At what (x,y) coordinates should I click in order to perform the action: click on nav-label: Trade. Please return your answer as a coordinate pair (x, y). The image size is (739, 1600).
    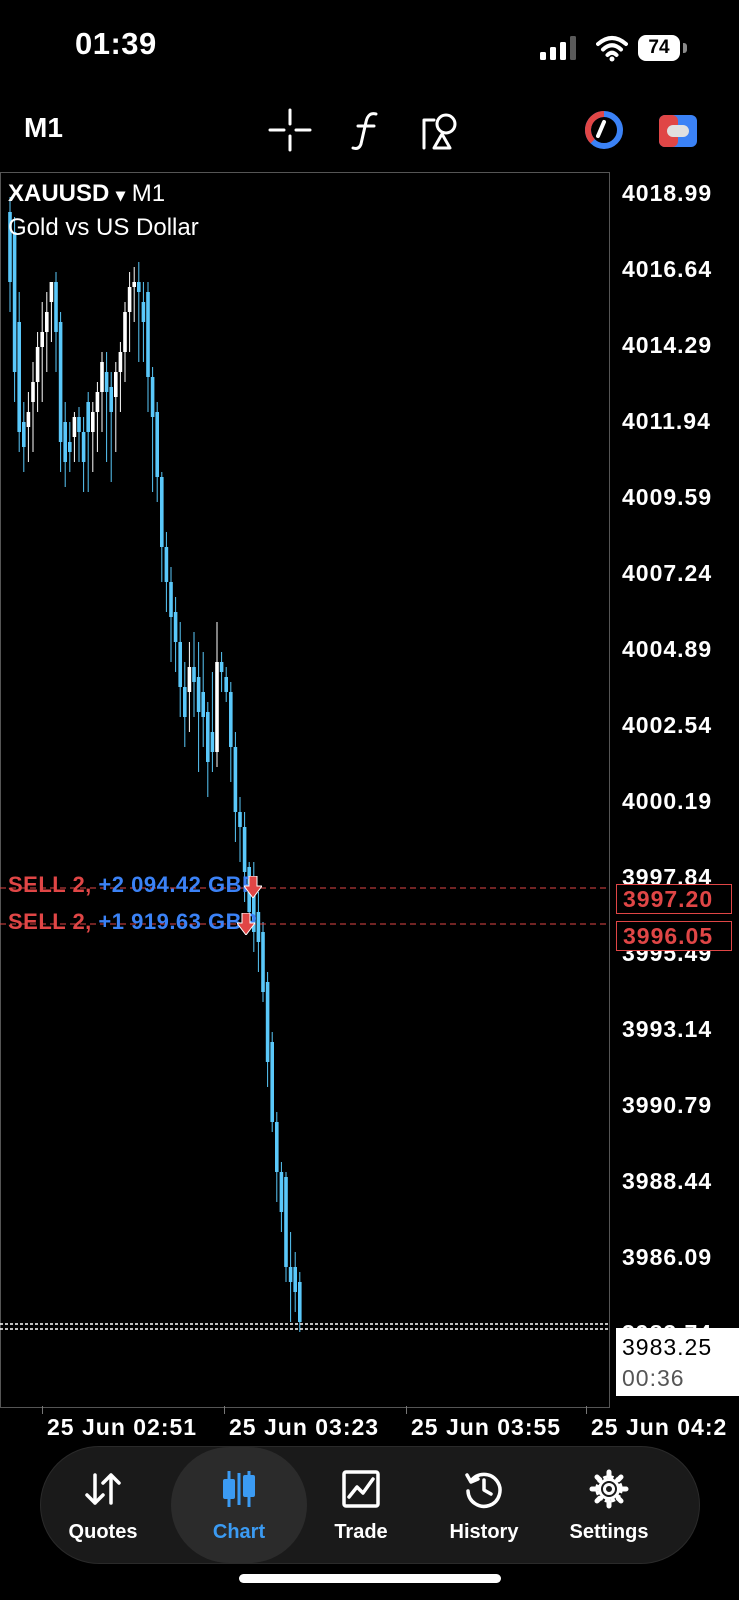
    Looking at the image, I should click on (361, 1532).